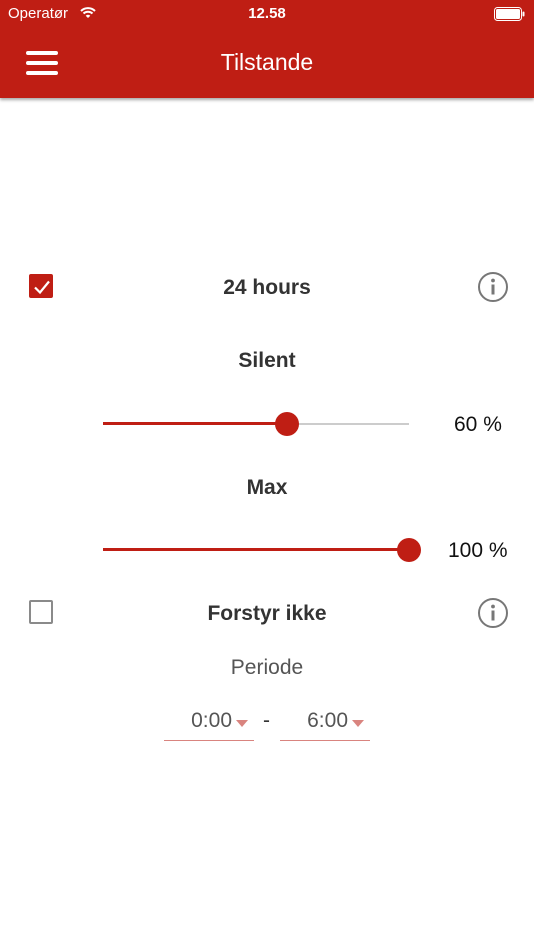  Describe the element at coordinates (267, 13) in the screenshot. I see `status-time: 12.58` at that location.